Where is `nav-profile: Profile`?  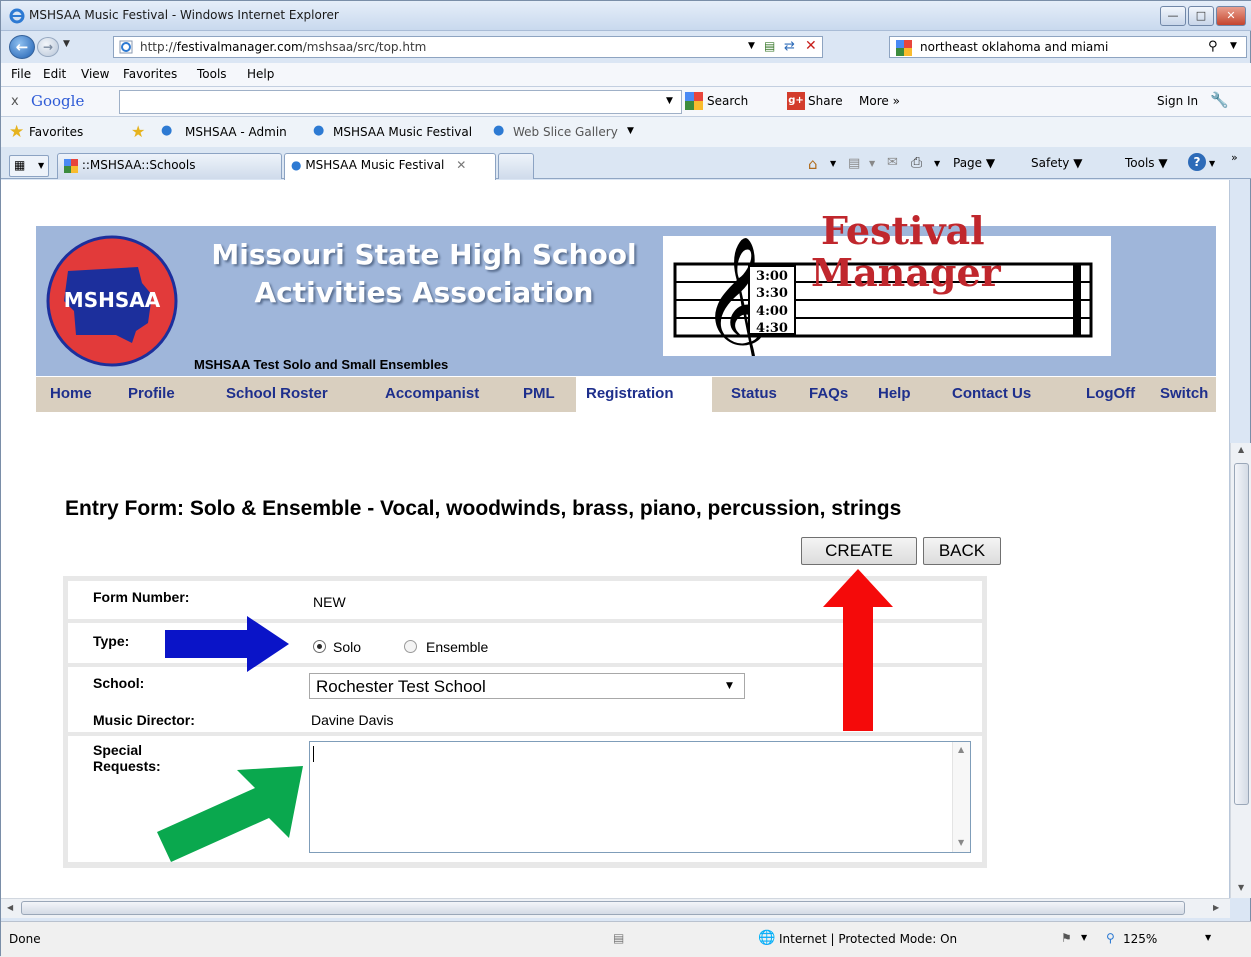
nav-profile: Profile is located at coordinates (151, 393).